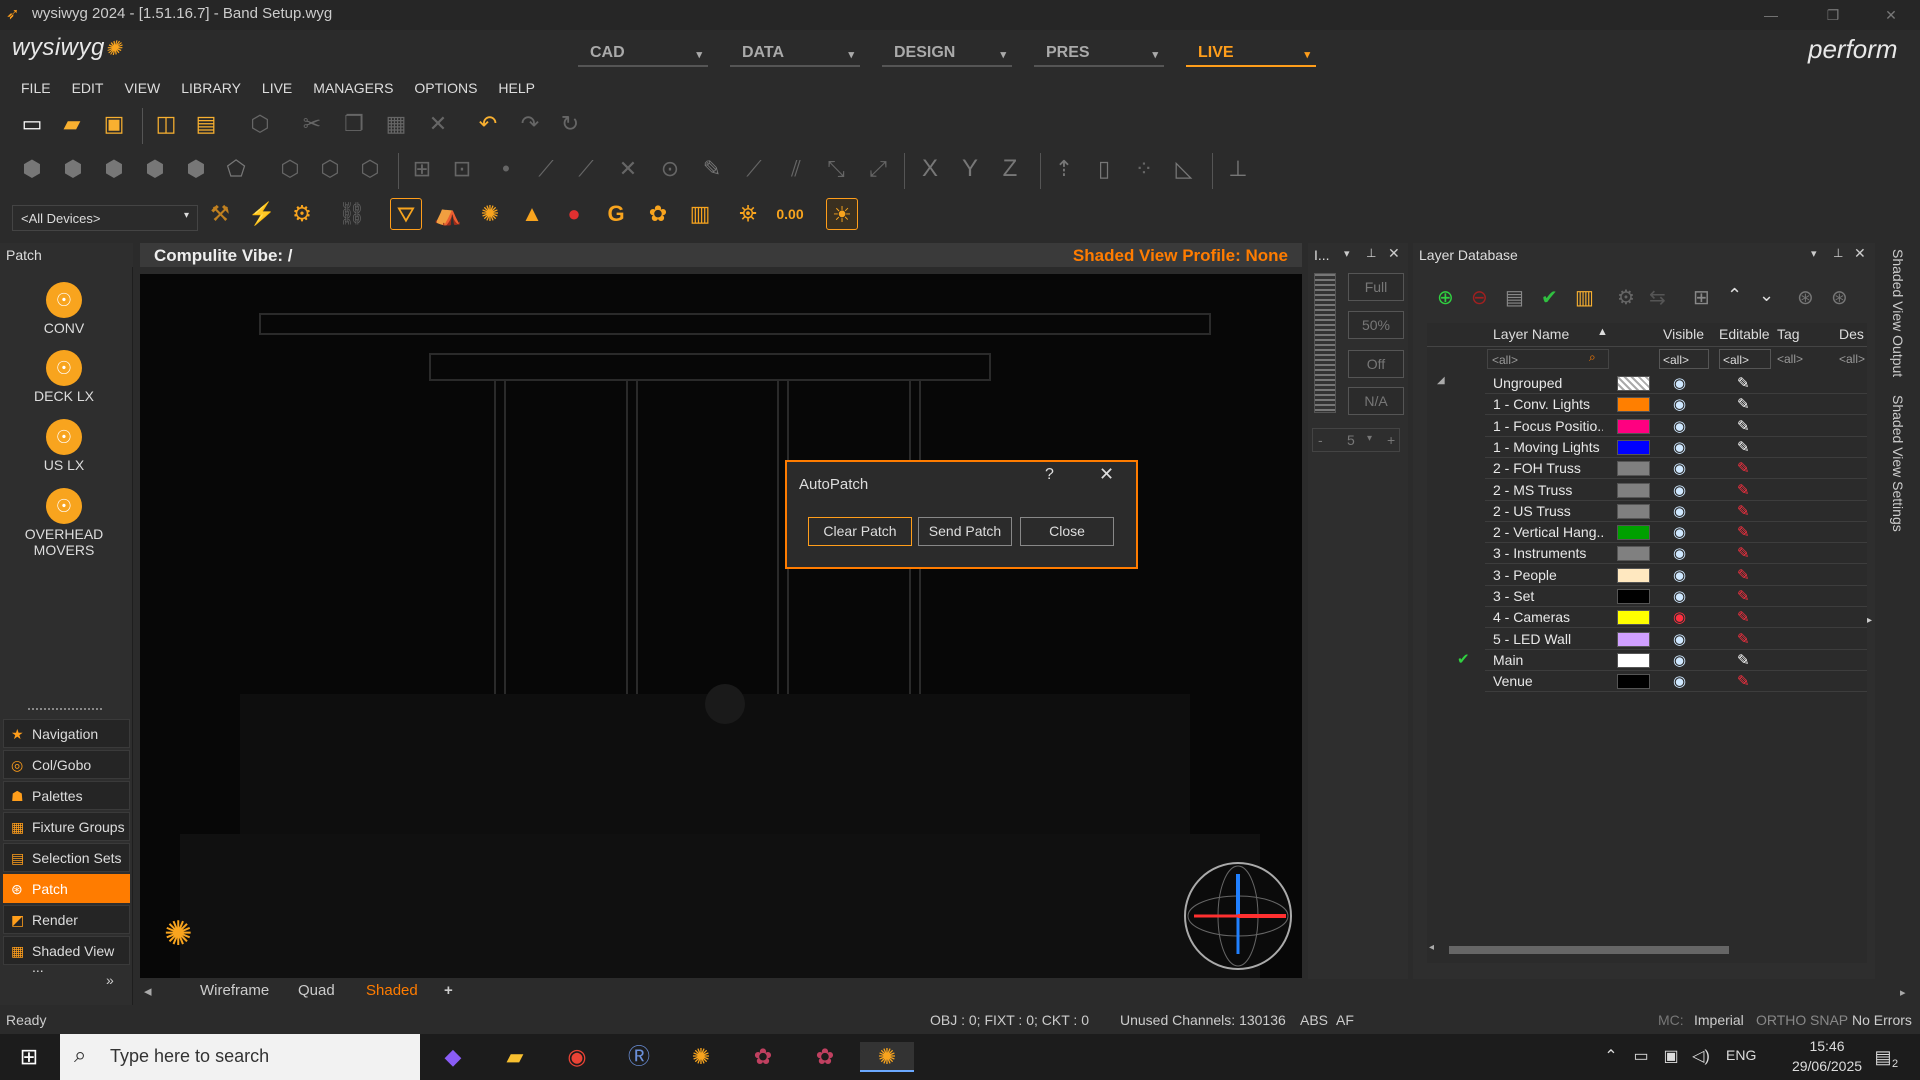 The height and width of the screenshot is (1080, 1920). Describe the element at coordinates (1701, 1057) in the screenshot. I see `volume-icon: ◁)` at that location.